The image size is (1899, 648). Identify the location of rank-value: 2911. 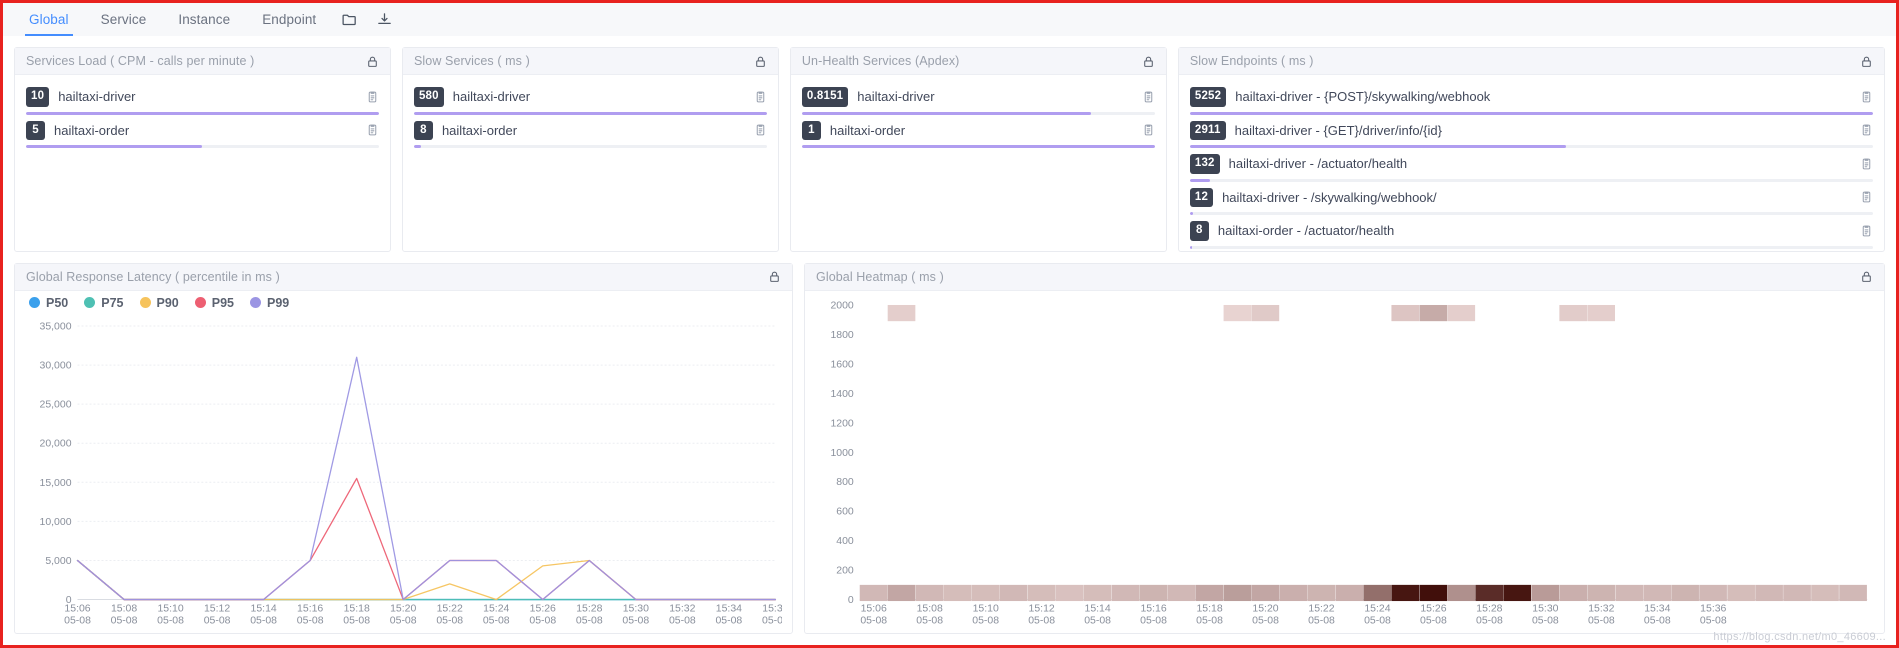
(1207, 130).